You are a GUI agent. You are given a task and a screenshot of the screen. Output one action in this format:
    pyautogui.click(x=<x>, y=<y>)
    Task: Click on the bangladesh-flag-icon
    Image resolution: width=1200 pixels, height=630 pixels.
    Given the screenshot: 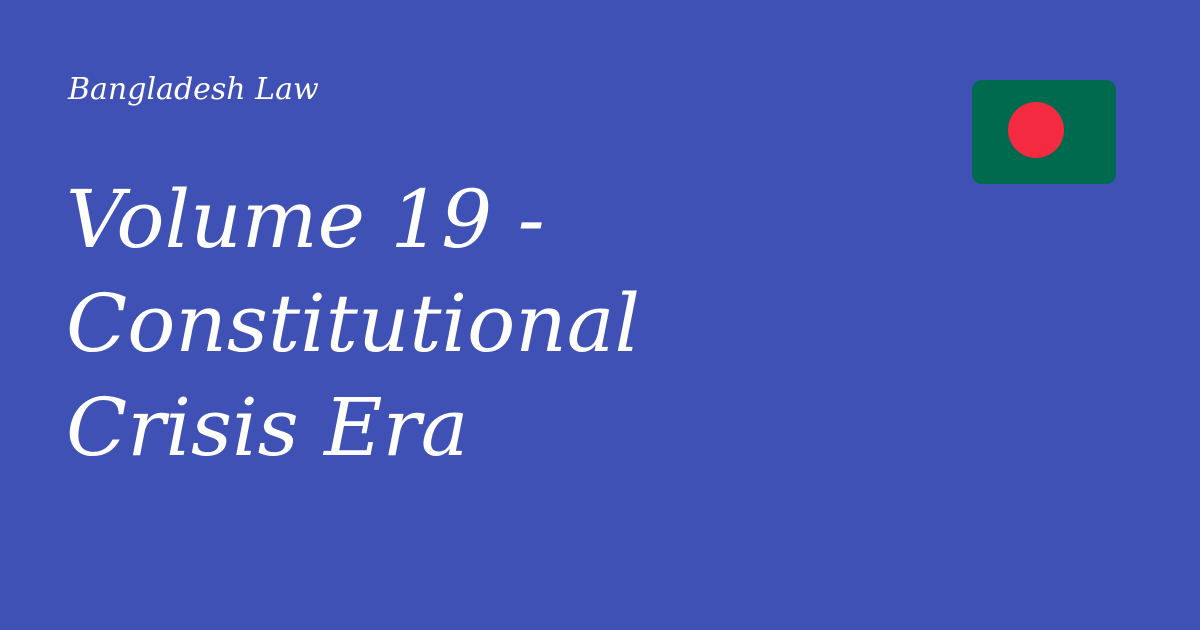 What is the action you would take?
    pyautogui.click(x=1044, y=132)
    